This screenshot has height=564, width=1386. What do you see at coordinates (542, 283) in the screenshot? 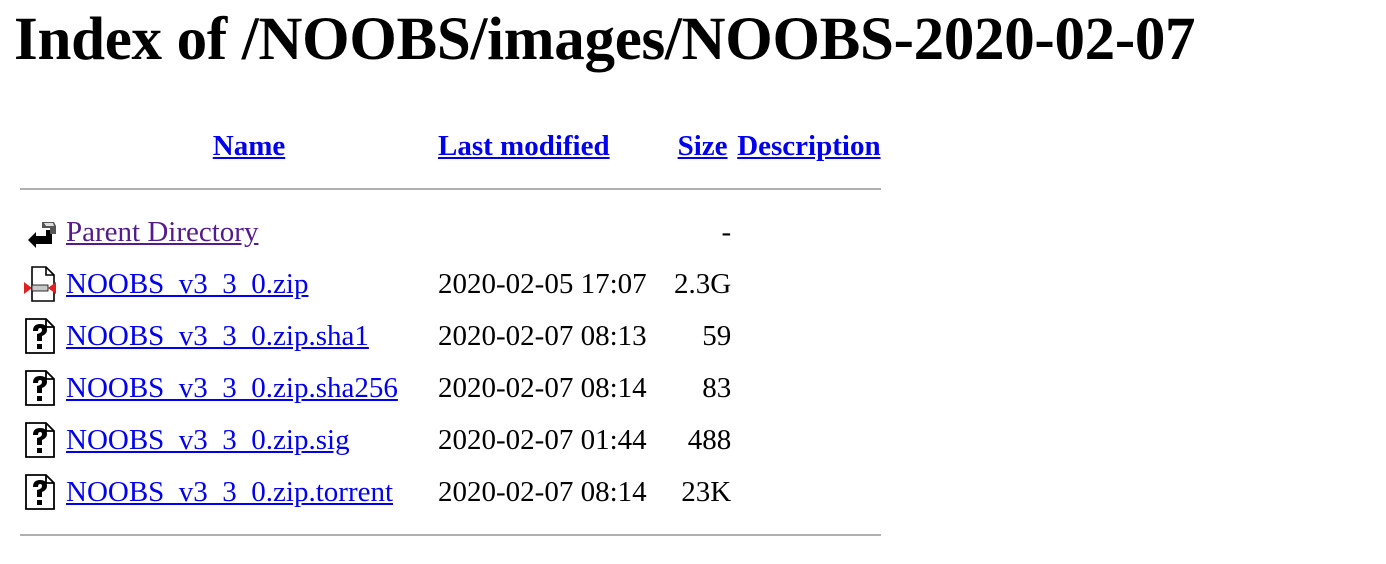
I see `last-modified-cell: 2020-02-05 17:07` at bounding box center [542, 283].